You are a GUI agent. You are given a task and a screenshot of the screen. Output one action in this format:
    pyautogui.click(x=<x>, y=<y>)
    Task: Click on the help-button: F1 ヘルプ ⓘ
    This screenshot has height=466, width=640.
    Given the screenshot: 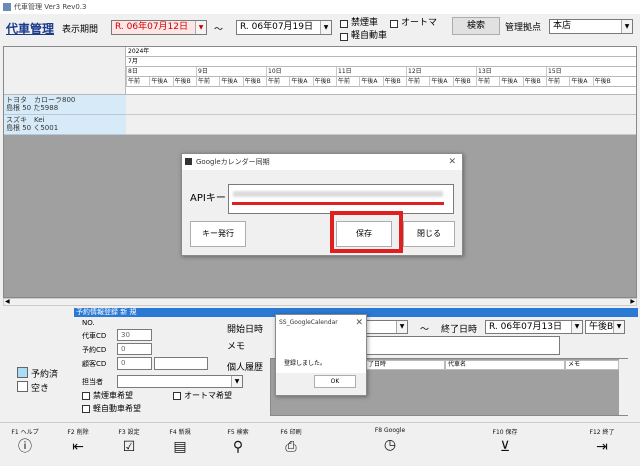 What is the action you would take?
    pyautogui.click(x=25, y=444)
    